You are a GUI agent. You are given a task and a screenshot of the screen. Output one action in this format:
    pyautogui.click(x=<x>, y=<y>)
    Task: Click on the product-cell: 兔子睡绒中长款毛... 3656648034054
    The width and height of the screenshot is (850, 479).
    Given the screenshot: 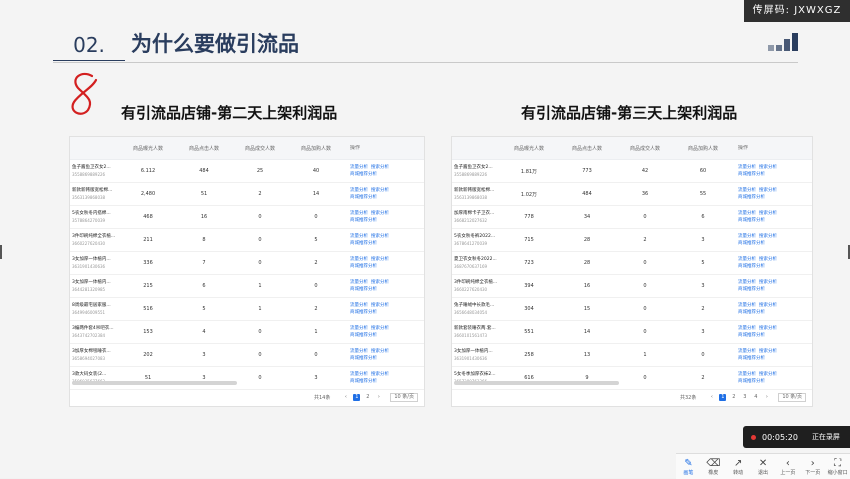 What is the action you would take?
    pyautogui.click(x=476, y=309)
    